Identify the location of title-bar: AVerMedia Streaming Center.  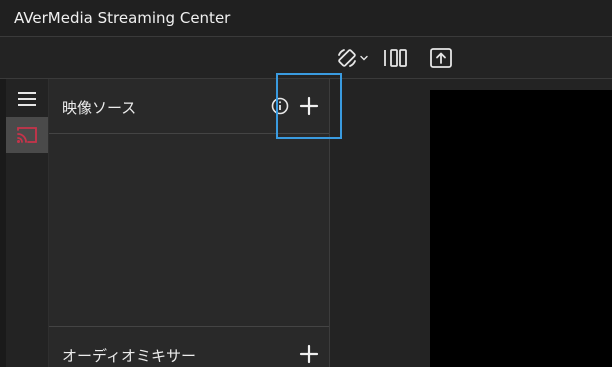
(306, 18).